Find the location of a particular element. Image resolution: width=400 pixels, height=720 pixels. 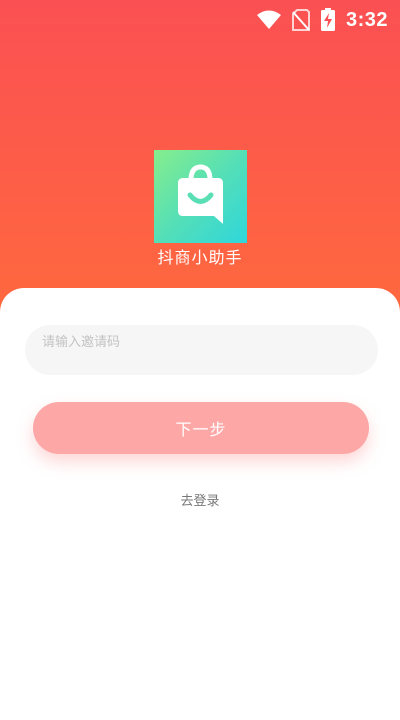

shopping-bag-chat-icon is located at coordinates (200, 194).